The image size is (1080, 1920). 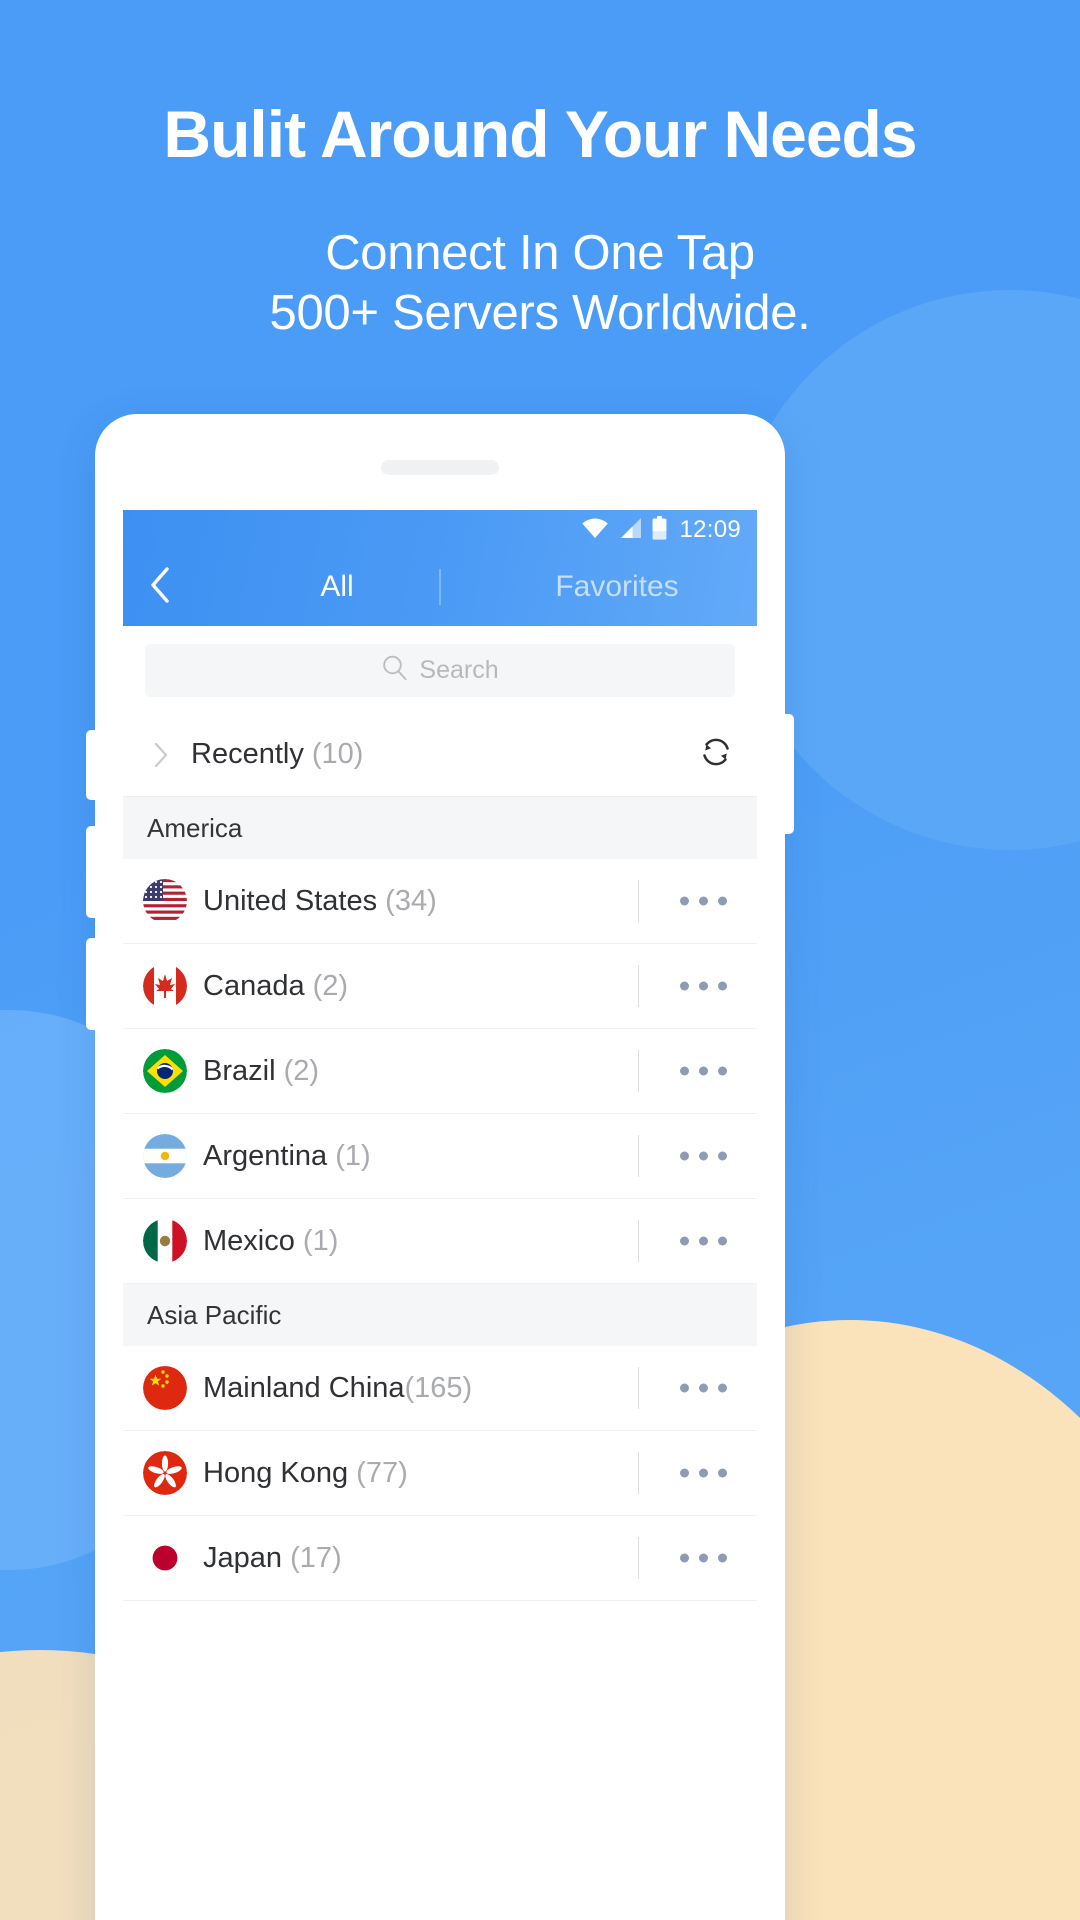 What do you see at coordinates (617, 587) in the screenshot?
I see `tab-favorites: Favorites` at bounding box center [617, 587].